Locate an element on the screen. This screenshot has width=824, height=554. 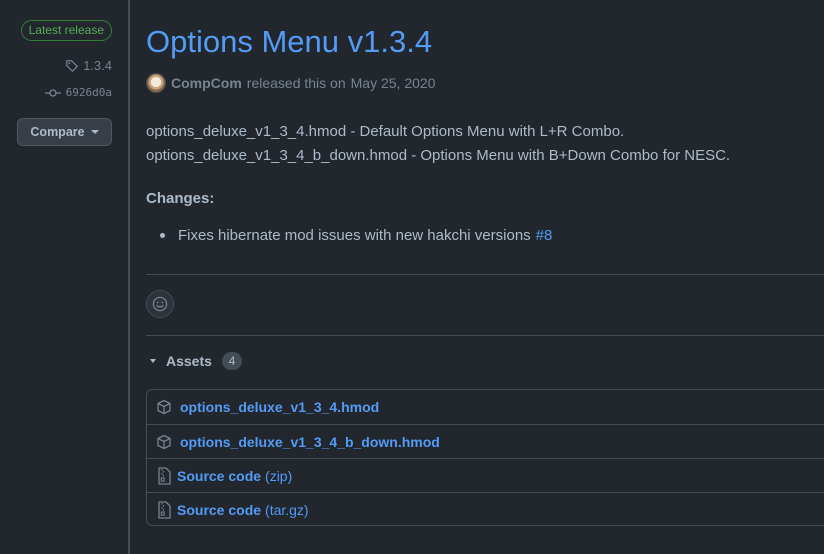
release-title: Options Menu v1.3.4 is located at coordinates (289, 42).